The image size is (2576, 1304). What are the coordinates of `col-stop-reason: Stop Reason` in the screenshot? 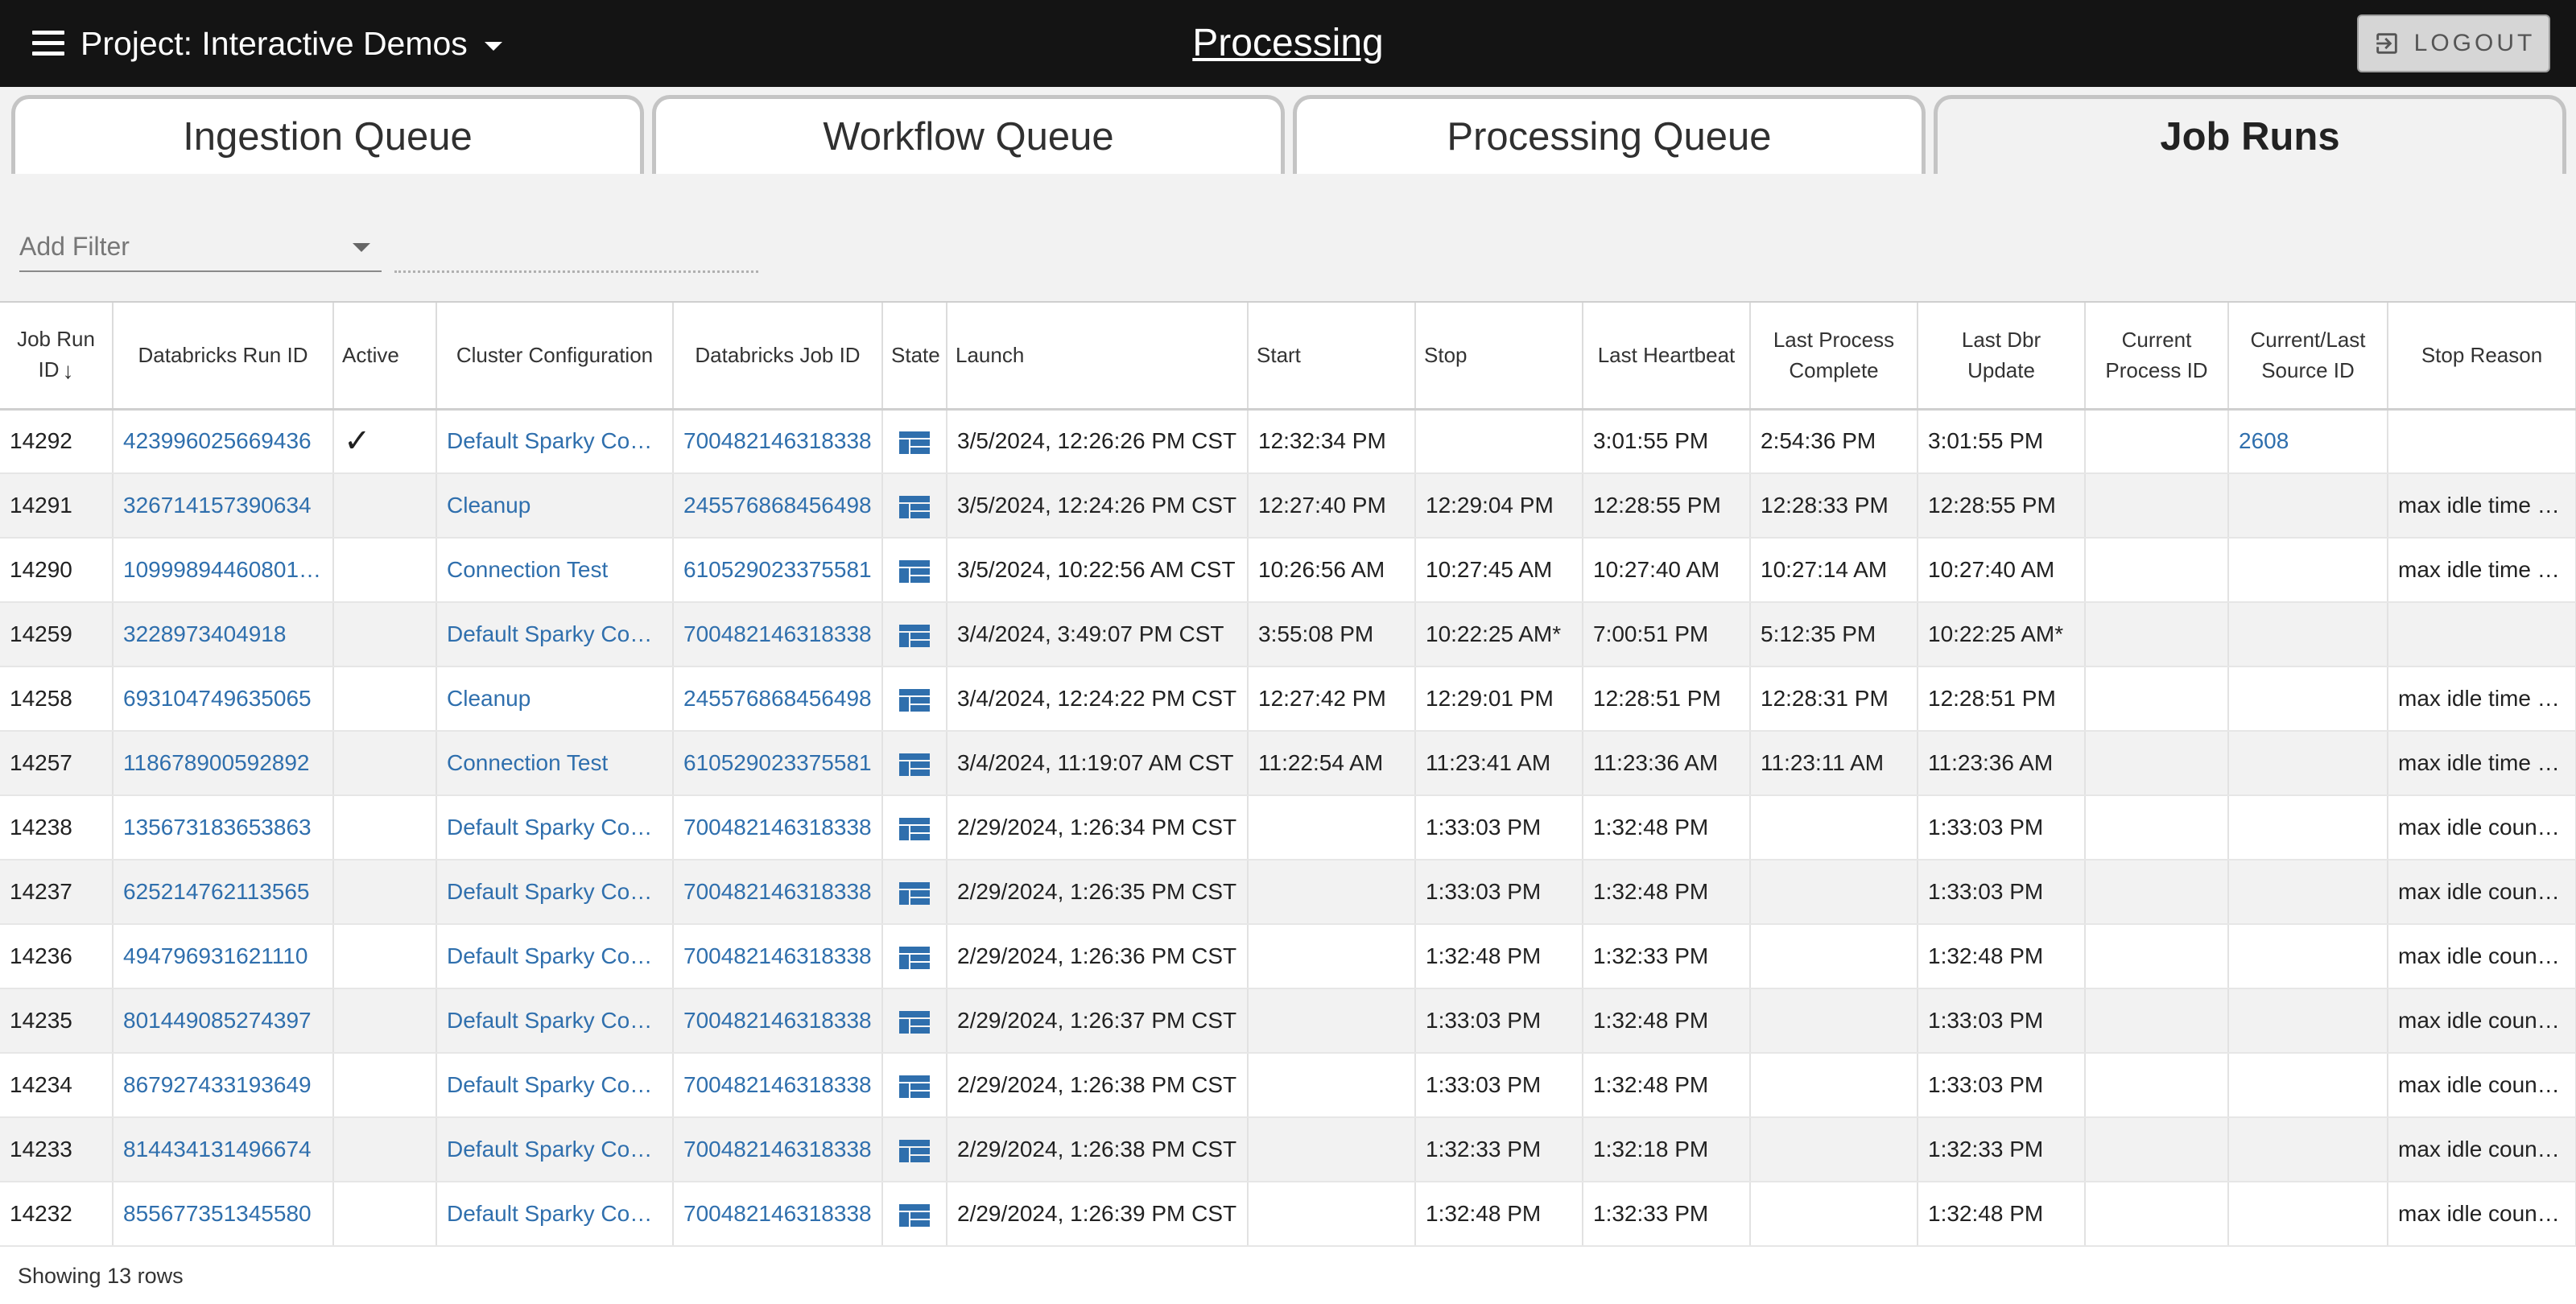 It's located at (2482, 357).